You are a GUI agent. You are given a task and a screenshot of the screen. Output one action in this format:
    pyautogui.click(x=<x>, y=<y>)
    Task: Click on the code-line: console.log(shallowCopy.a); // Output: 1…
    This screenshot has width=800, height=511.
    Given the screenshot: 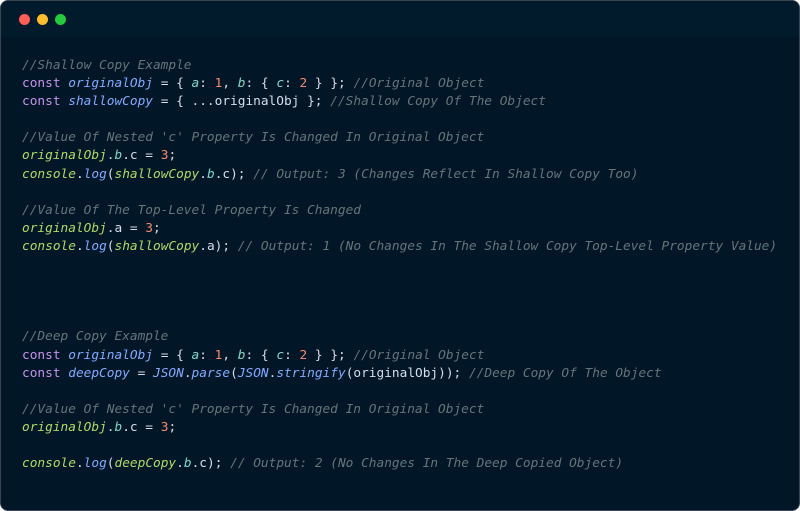 What is the action you would take?
    pyautogui.click(x=399, y=247)
    